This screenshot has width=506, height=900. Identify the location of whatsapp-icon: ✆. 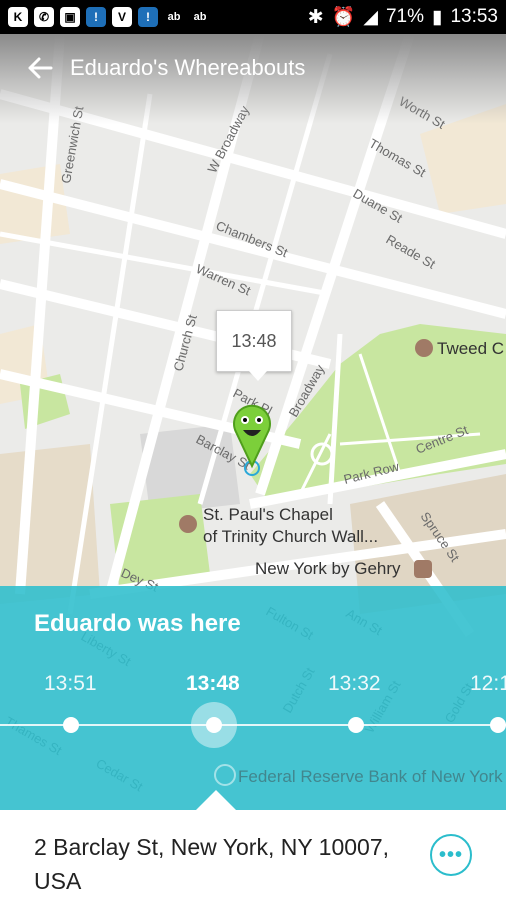
(44, 17).